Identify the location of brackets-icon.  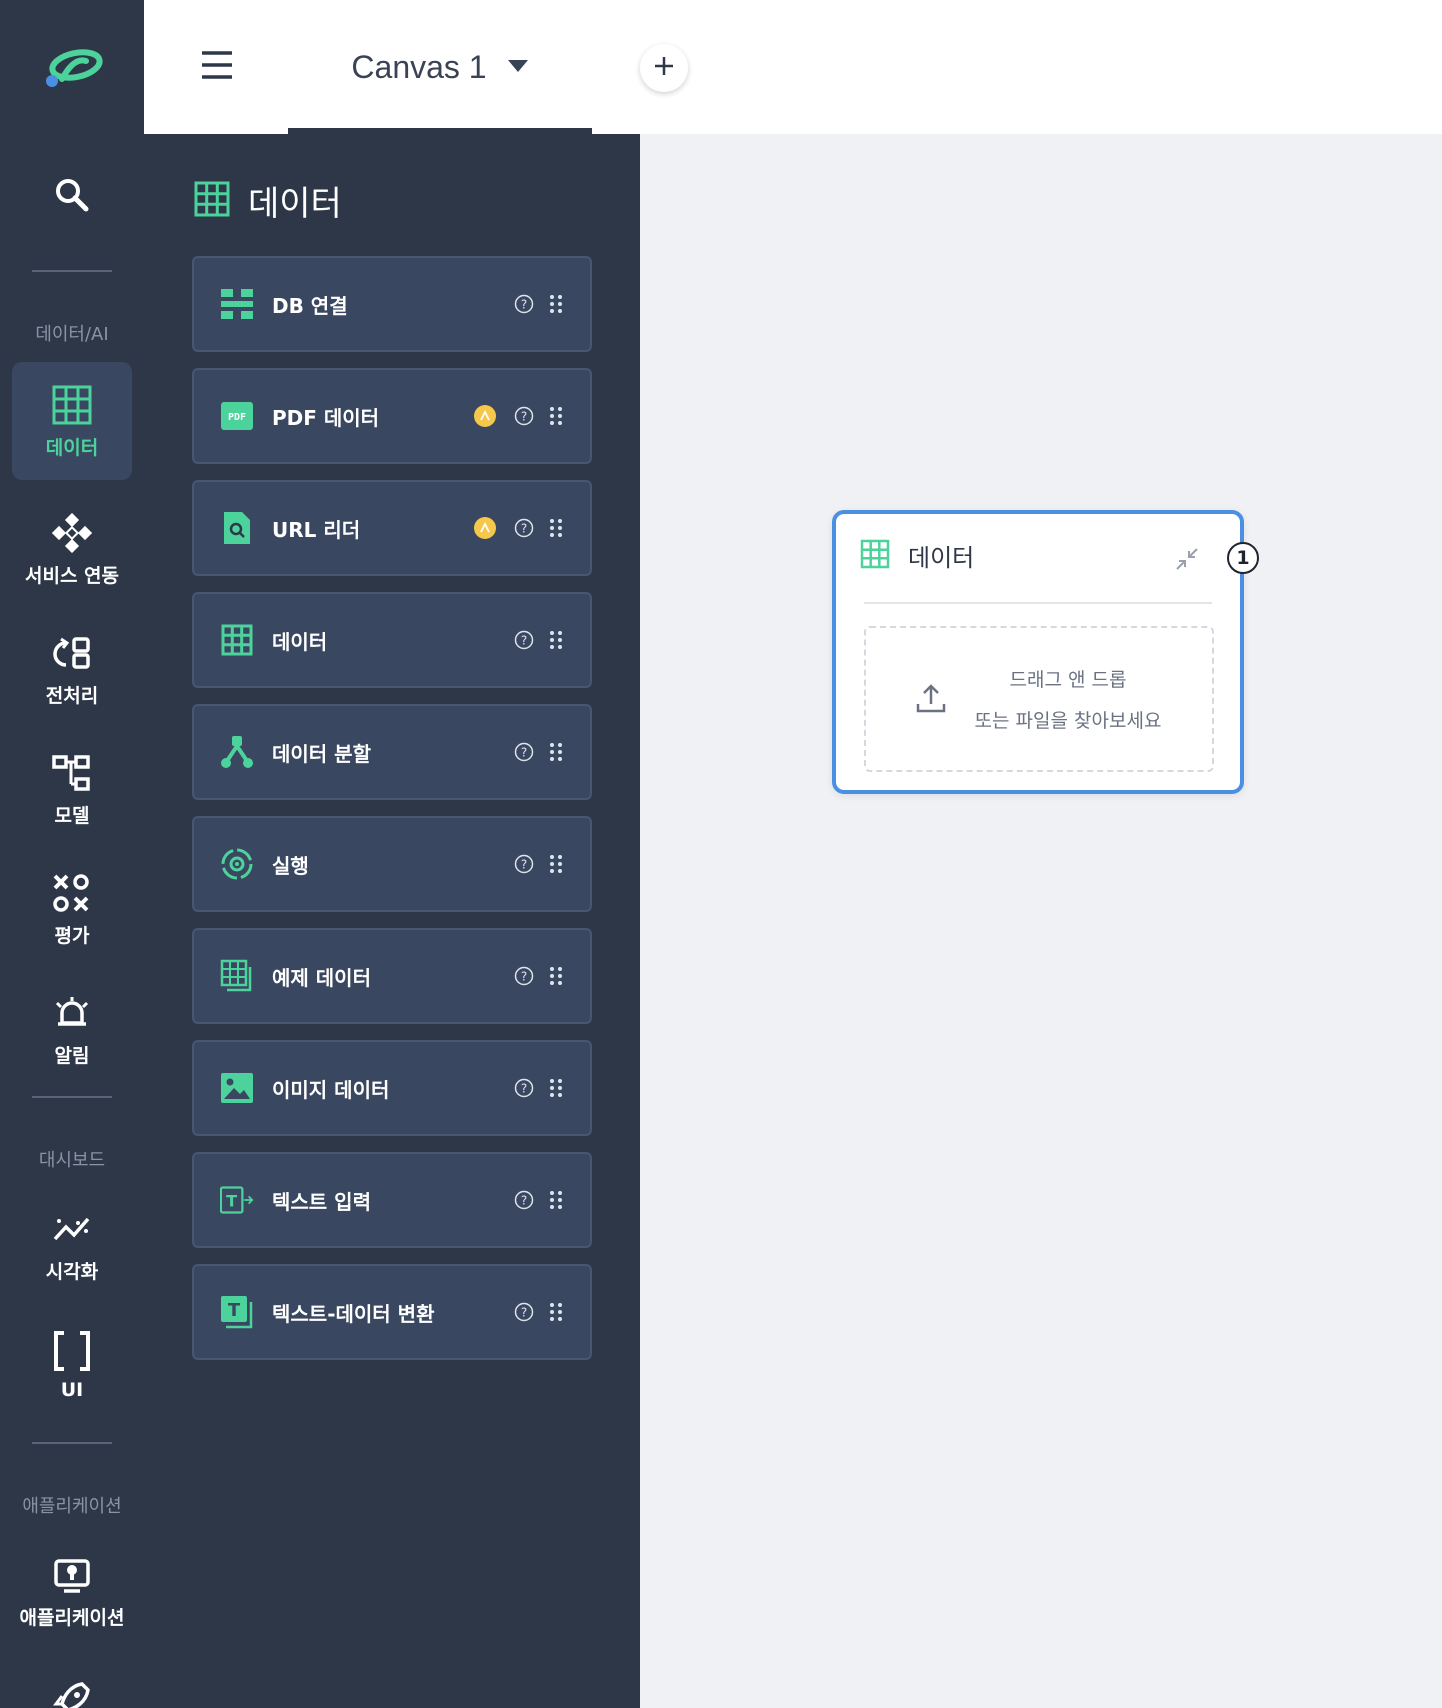
(72, 1351).